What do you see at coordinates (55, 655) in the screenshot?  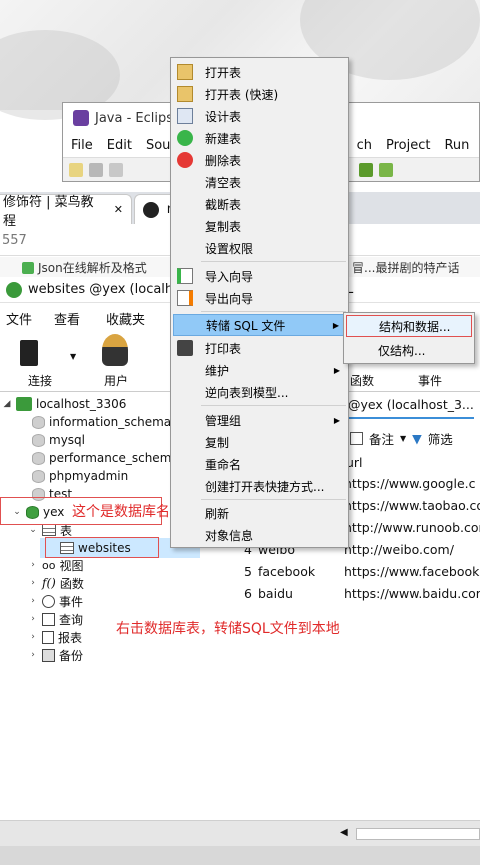 I see `tree-backups: › 备份` at bounding box center [55, 655].